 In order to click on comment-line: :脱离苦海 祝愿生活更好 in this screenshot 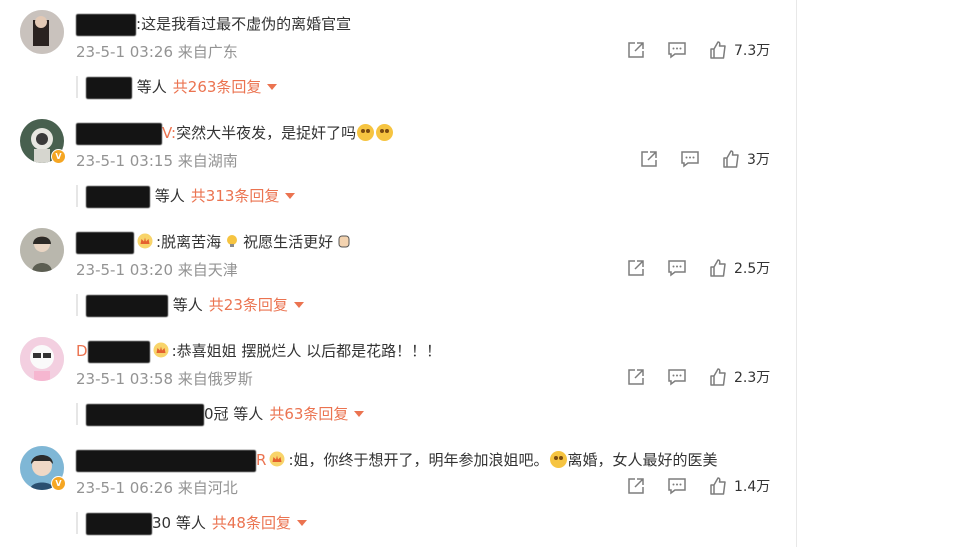, I will do `click(215, 242)`.